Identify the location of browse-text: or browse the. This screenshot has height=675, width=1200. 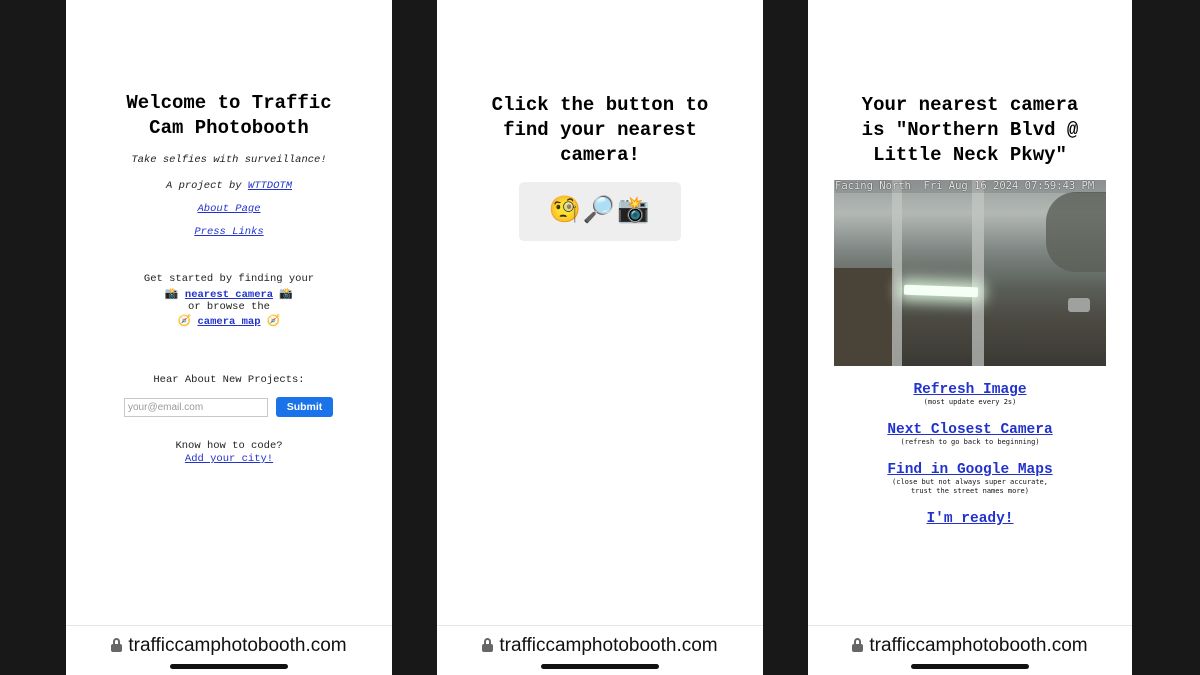
(229, 307).